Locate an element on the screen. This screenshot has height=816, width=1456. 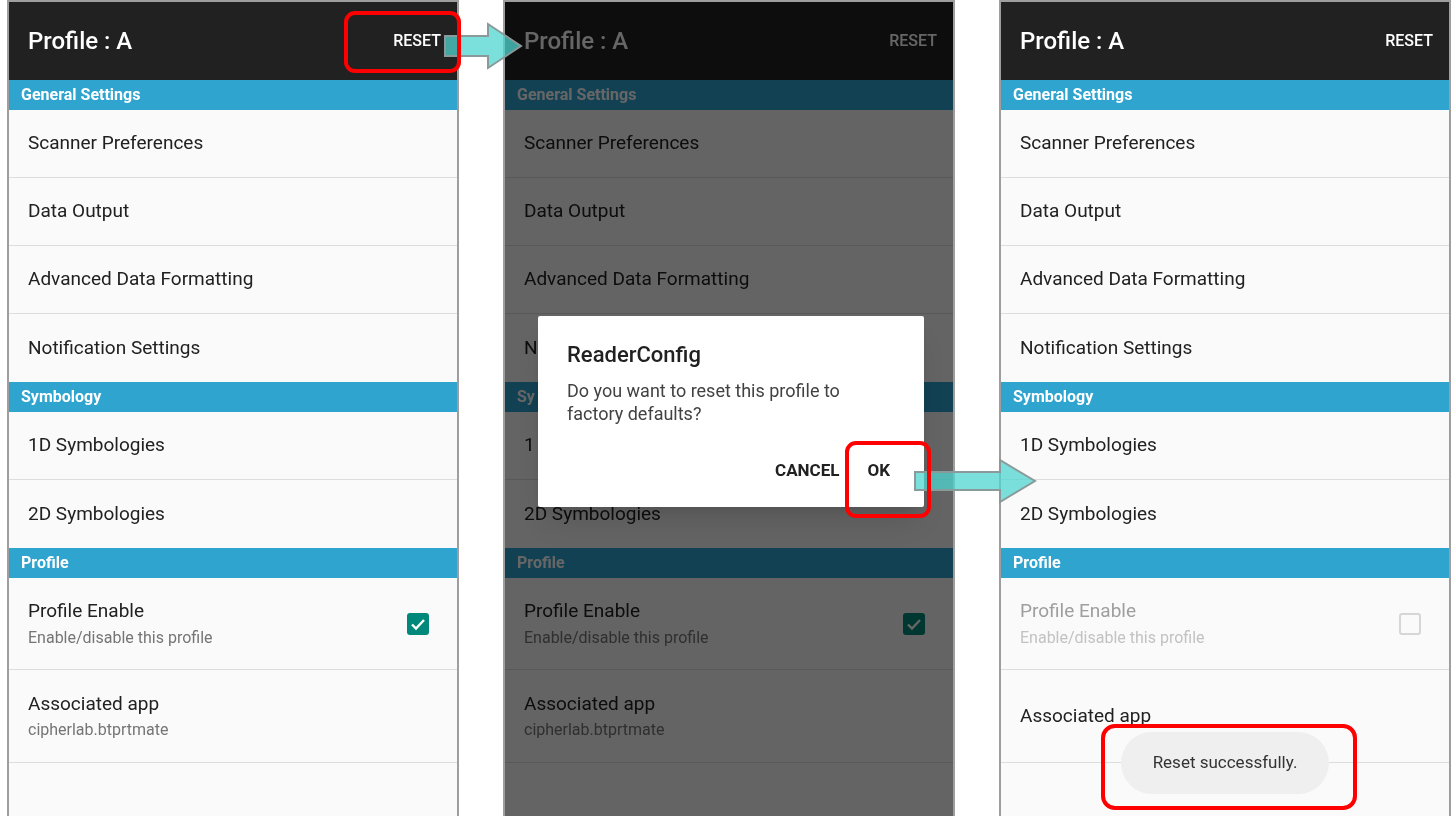
settings-row: 1D Symbologies is located at coordinates (233, 446).